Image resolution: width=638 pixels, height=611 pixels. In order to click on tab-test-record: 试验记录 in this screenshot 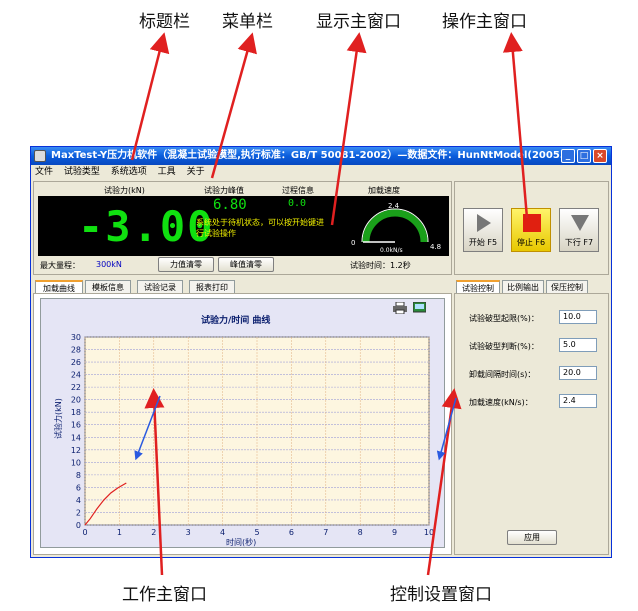, I will do `click(160, 287)`.